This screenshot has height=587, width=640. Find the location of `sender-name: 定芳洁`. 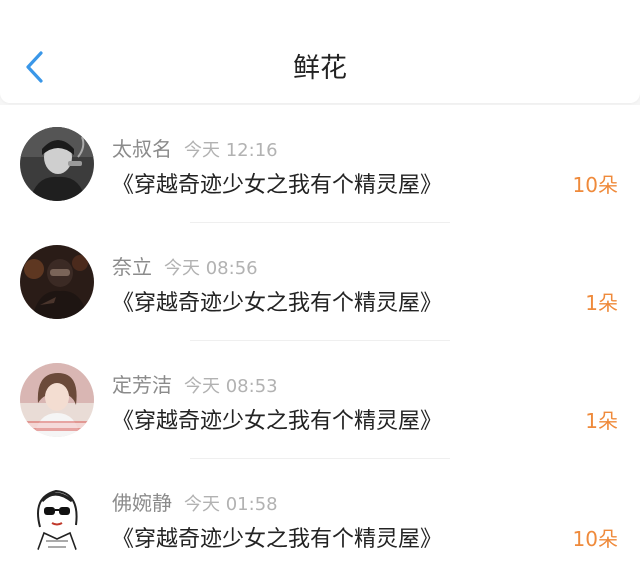

sender-name: 定芳洁 is located at coordinates (142, 385).